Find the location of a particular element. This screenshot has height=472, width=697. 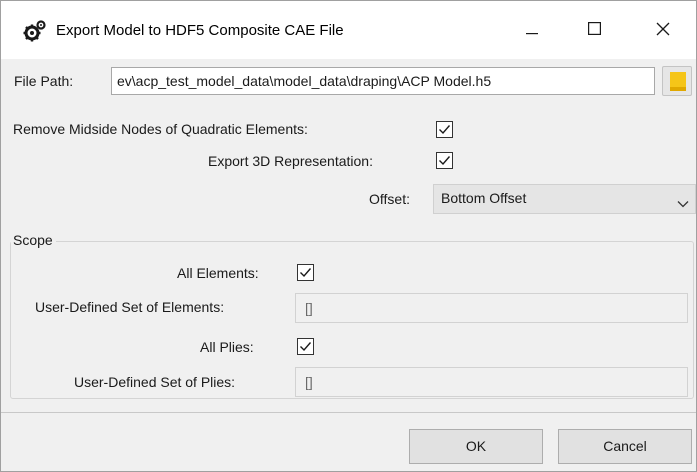

minimize-button is located at coordinates (532, 30).